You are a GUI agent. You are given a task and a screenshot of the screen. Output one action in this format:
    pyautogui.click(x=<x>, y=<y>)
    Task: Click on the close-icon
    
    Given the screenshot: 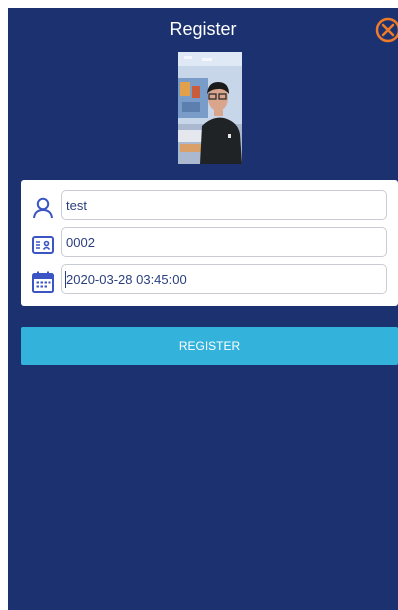 What is the action you would take?
    pyautogui.click(x=386, y=30)
    